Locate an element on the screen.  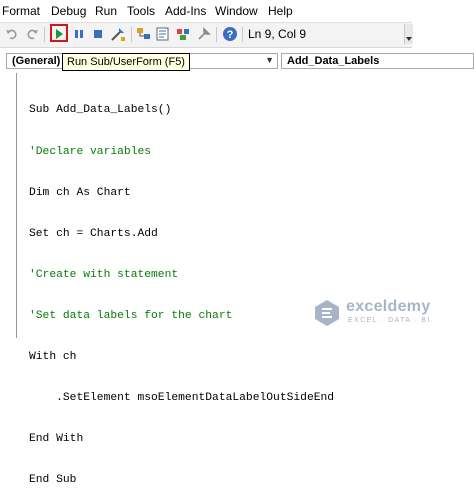
code-line: Dim ch As Chart is located at coordinates (181, 194).